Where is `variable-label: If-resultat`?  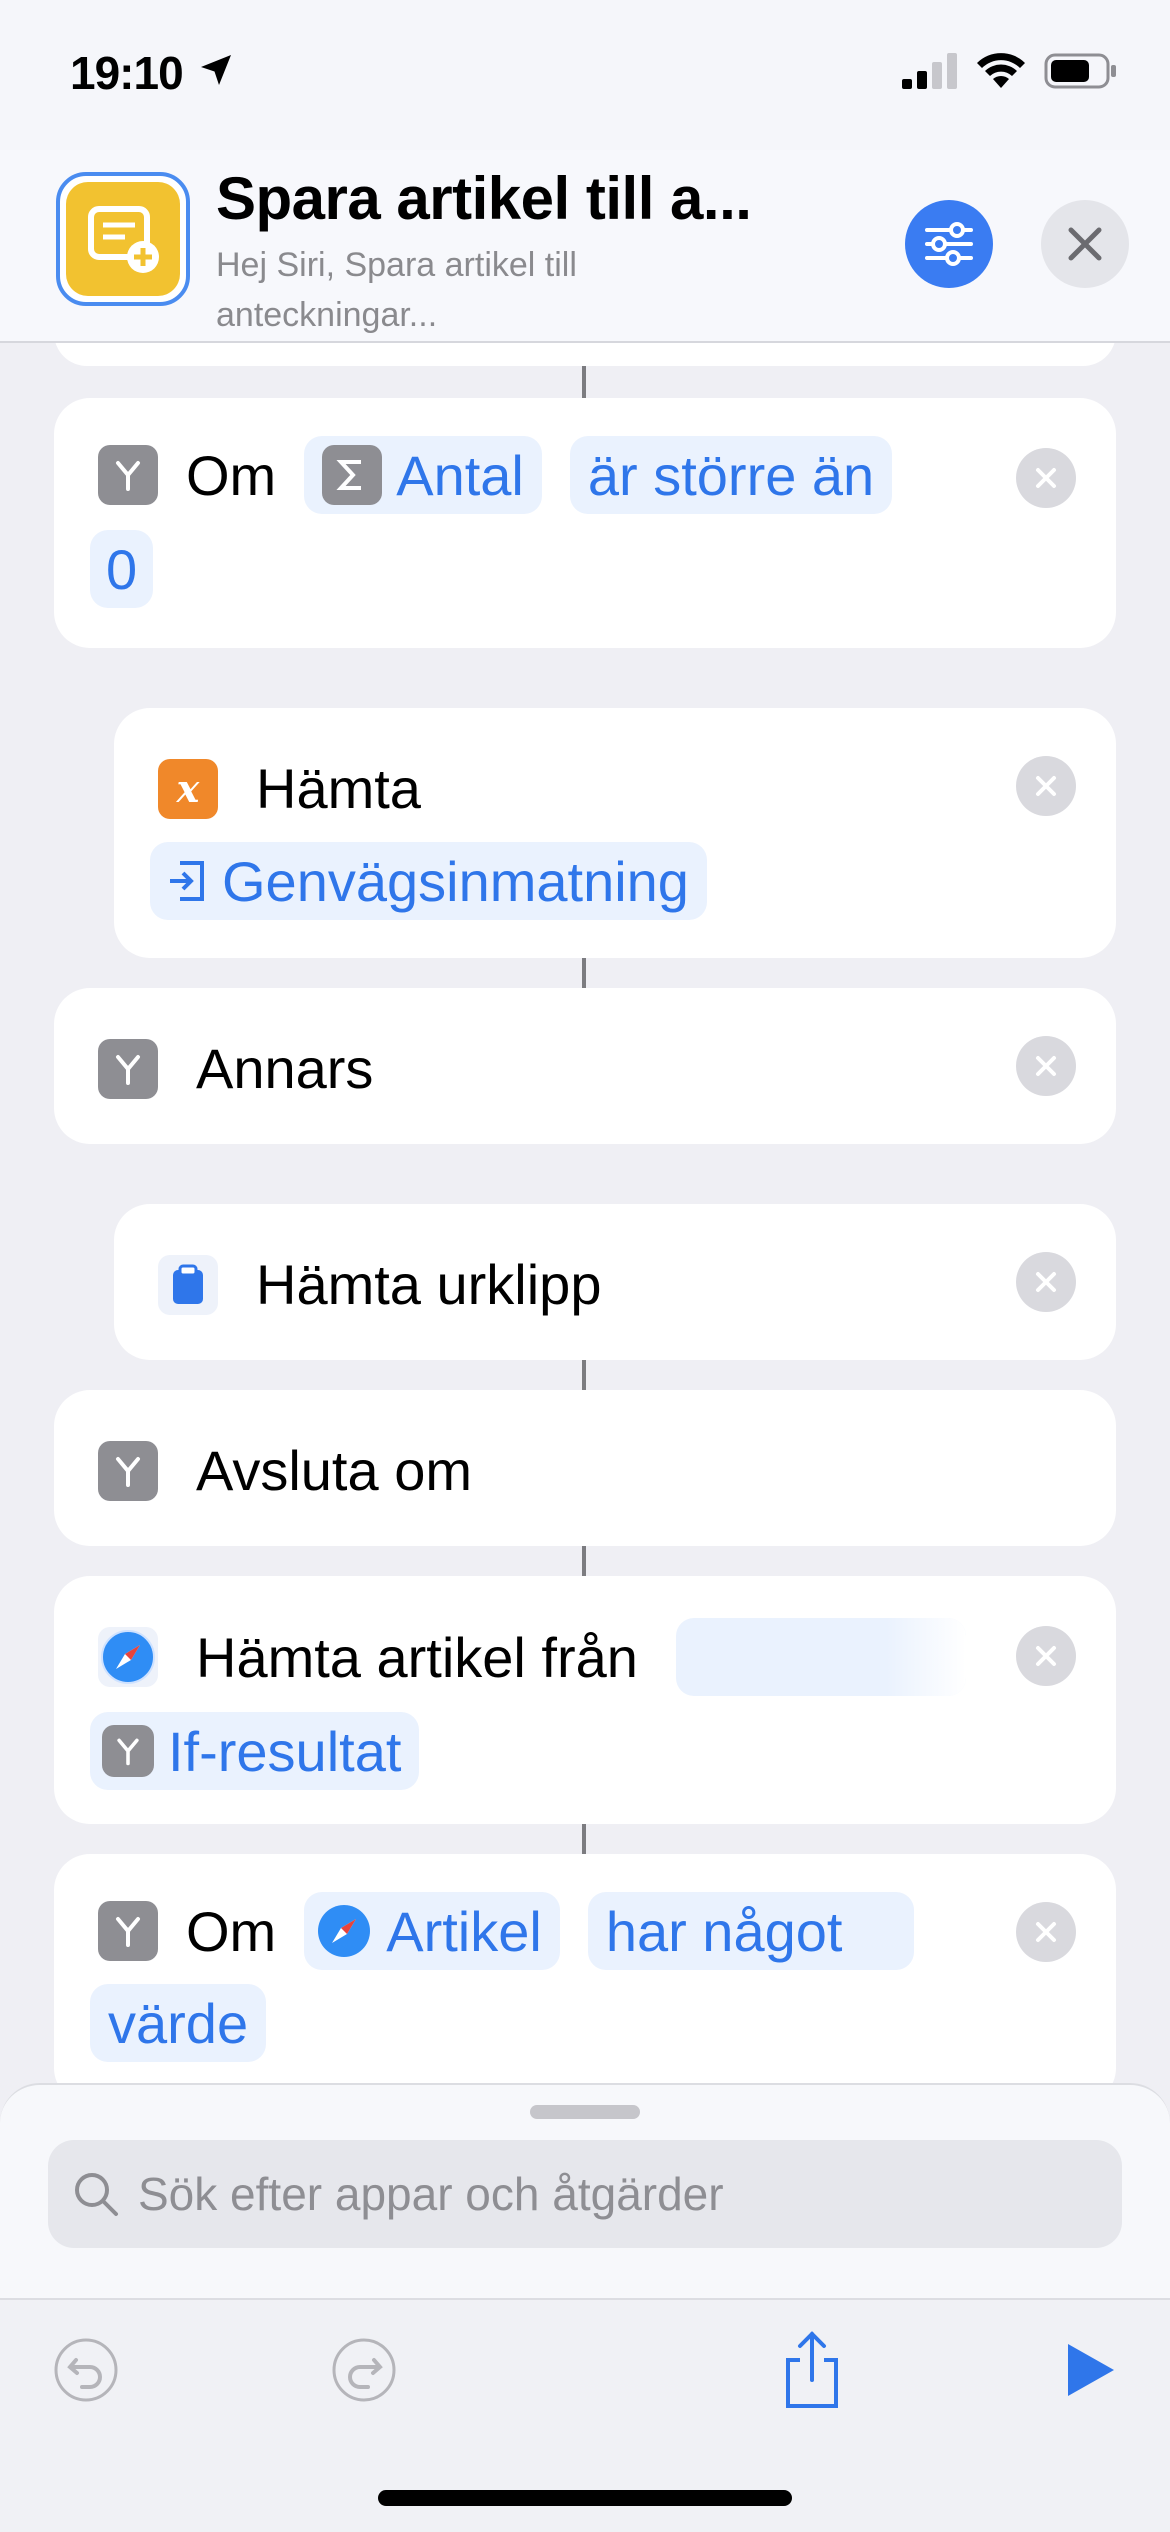
variable-label: If-resultat is located at coordinates (285, 1751).